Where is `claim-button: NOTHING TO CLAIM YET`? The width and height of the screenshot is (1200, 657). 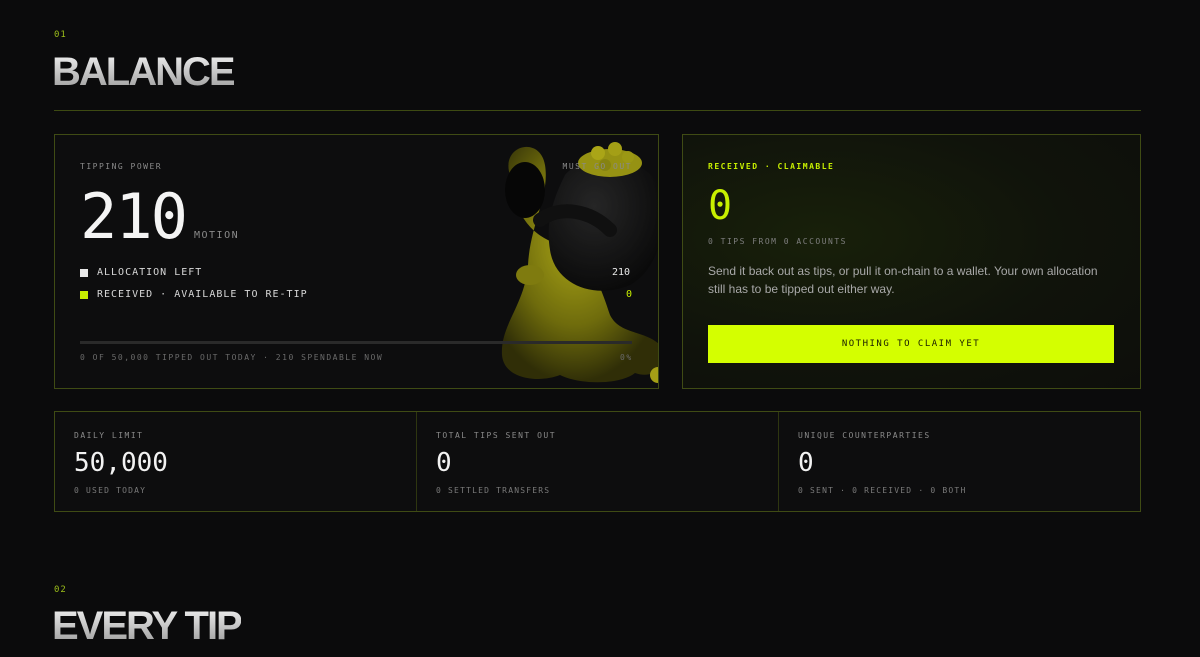 claim-button: NOTHING TO CLAIM YET is located at coordinates (911, 344).